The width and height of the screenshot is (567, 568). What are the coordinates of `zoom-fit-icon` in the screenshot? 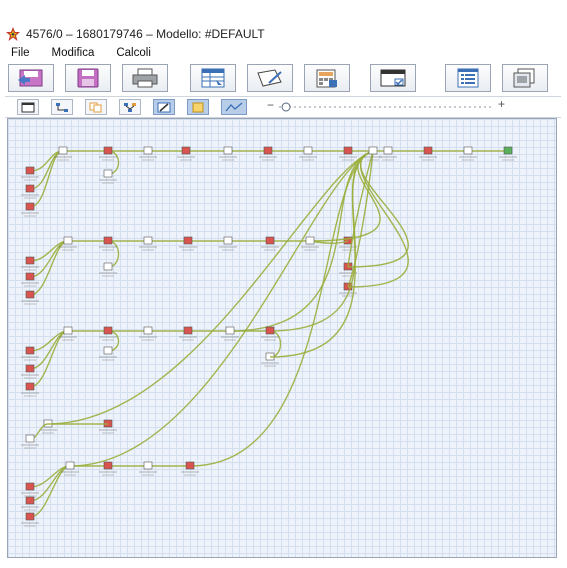 It's located at (234, 106).